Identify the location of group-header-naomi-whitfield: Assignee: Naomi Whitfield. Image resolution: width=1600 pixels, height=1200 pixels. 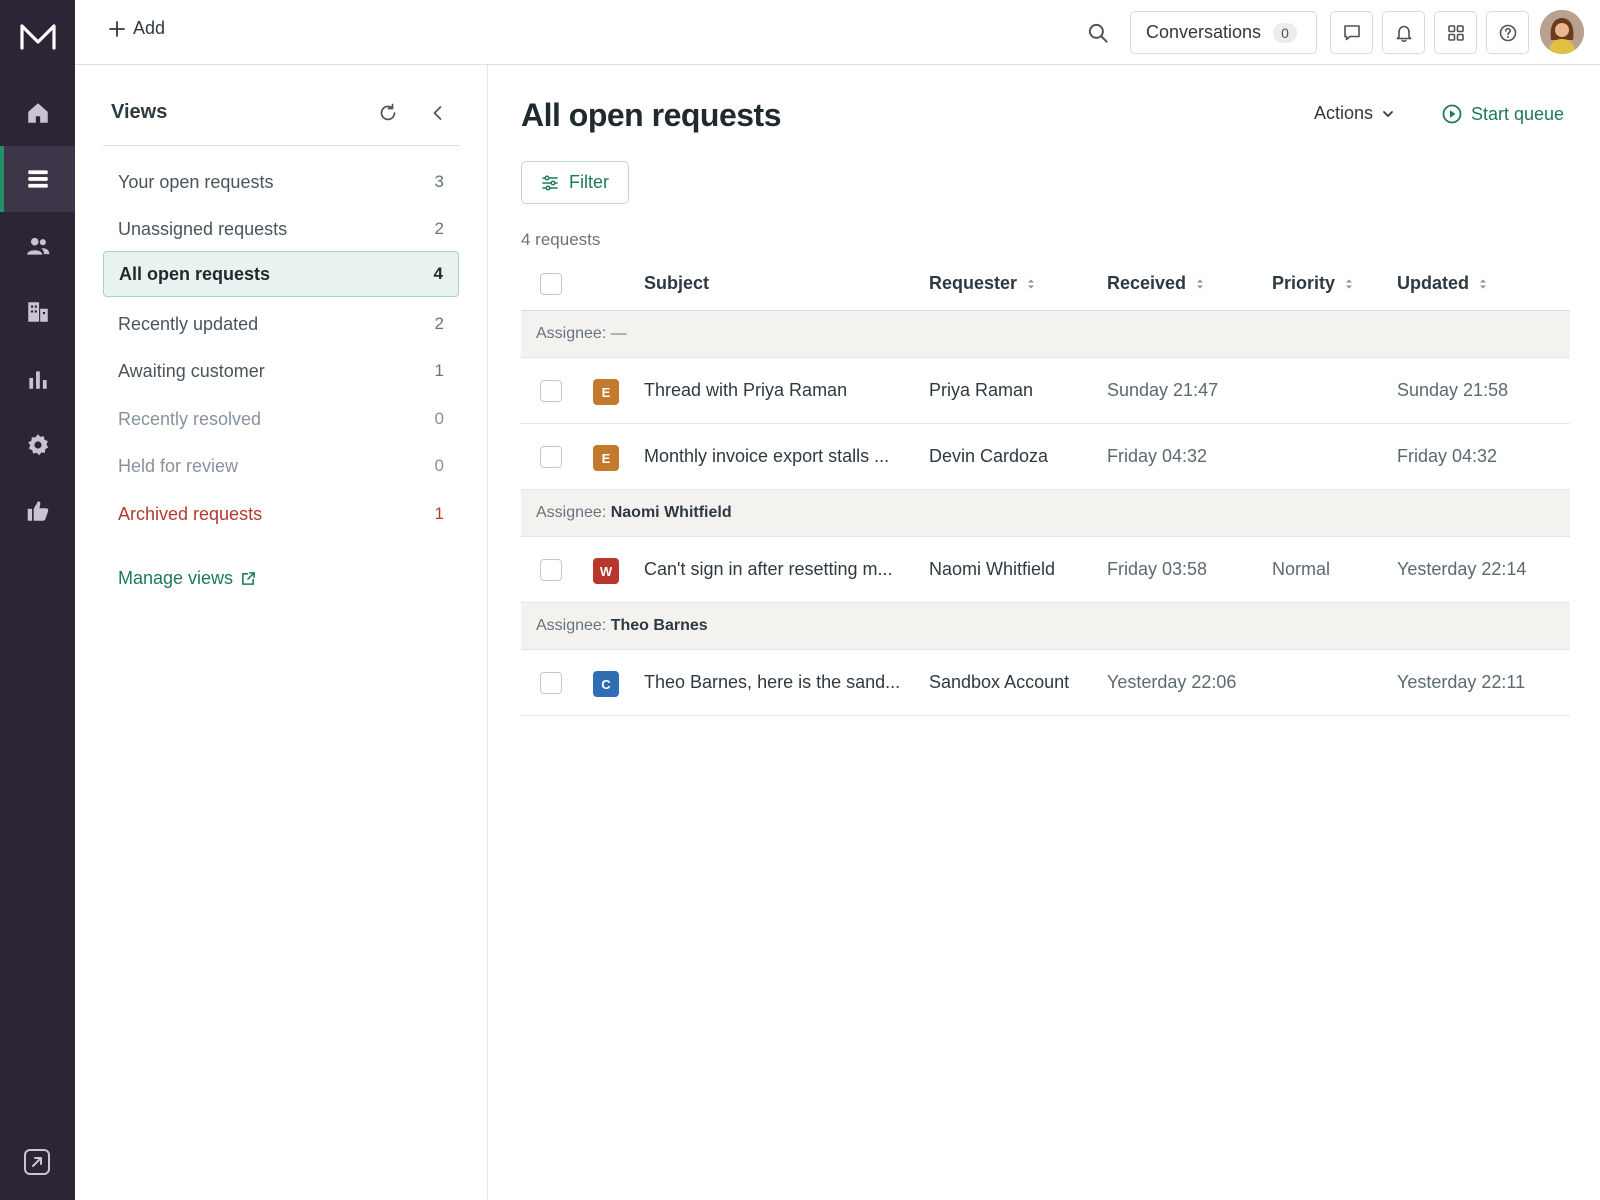
(1045, 513).